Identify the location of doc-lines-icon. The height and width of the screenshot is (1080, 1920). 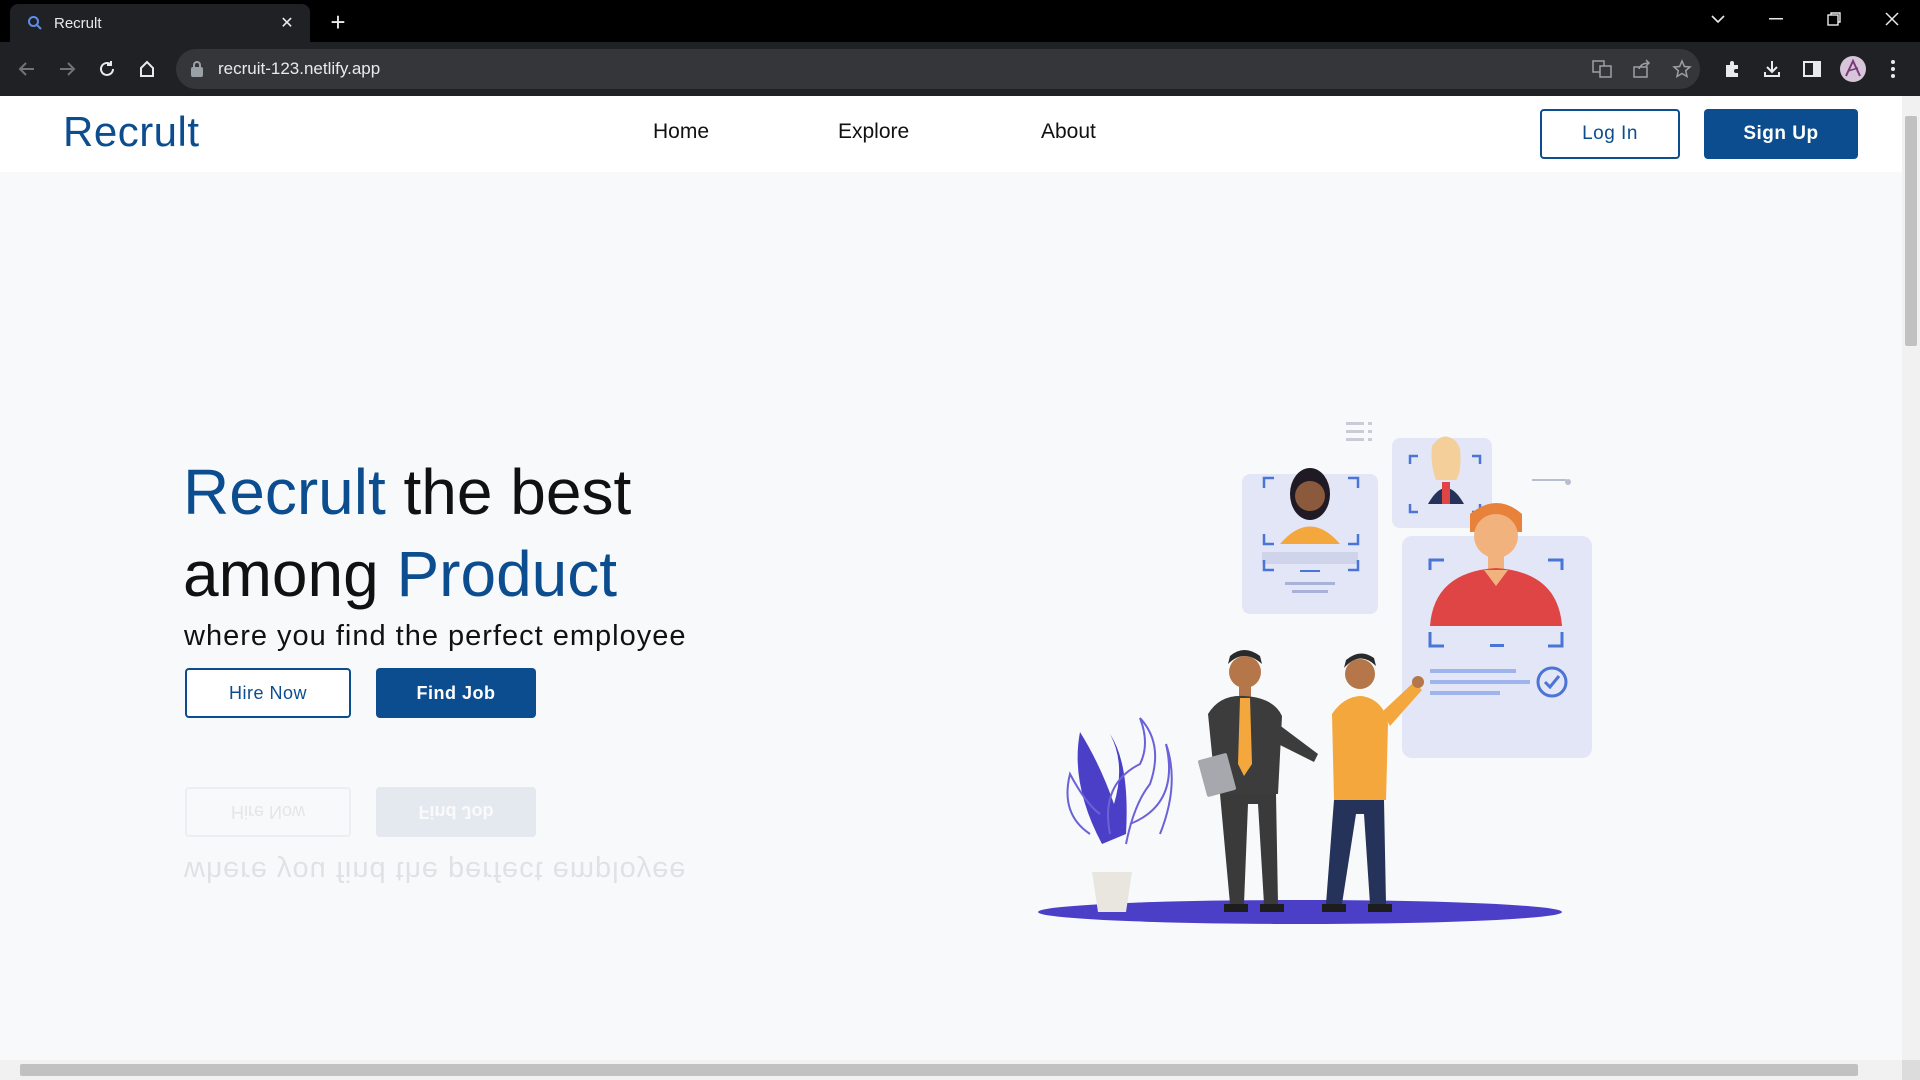
(1359, 431).